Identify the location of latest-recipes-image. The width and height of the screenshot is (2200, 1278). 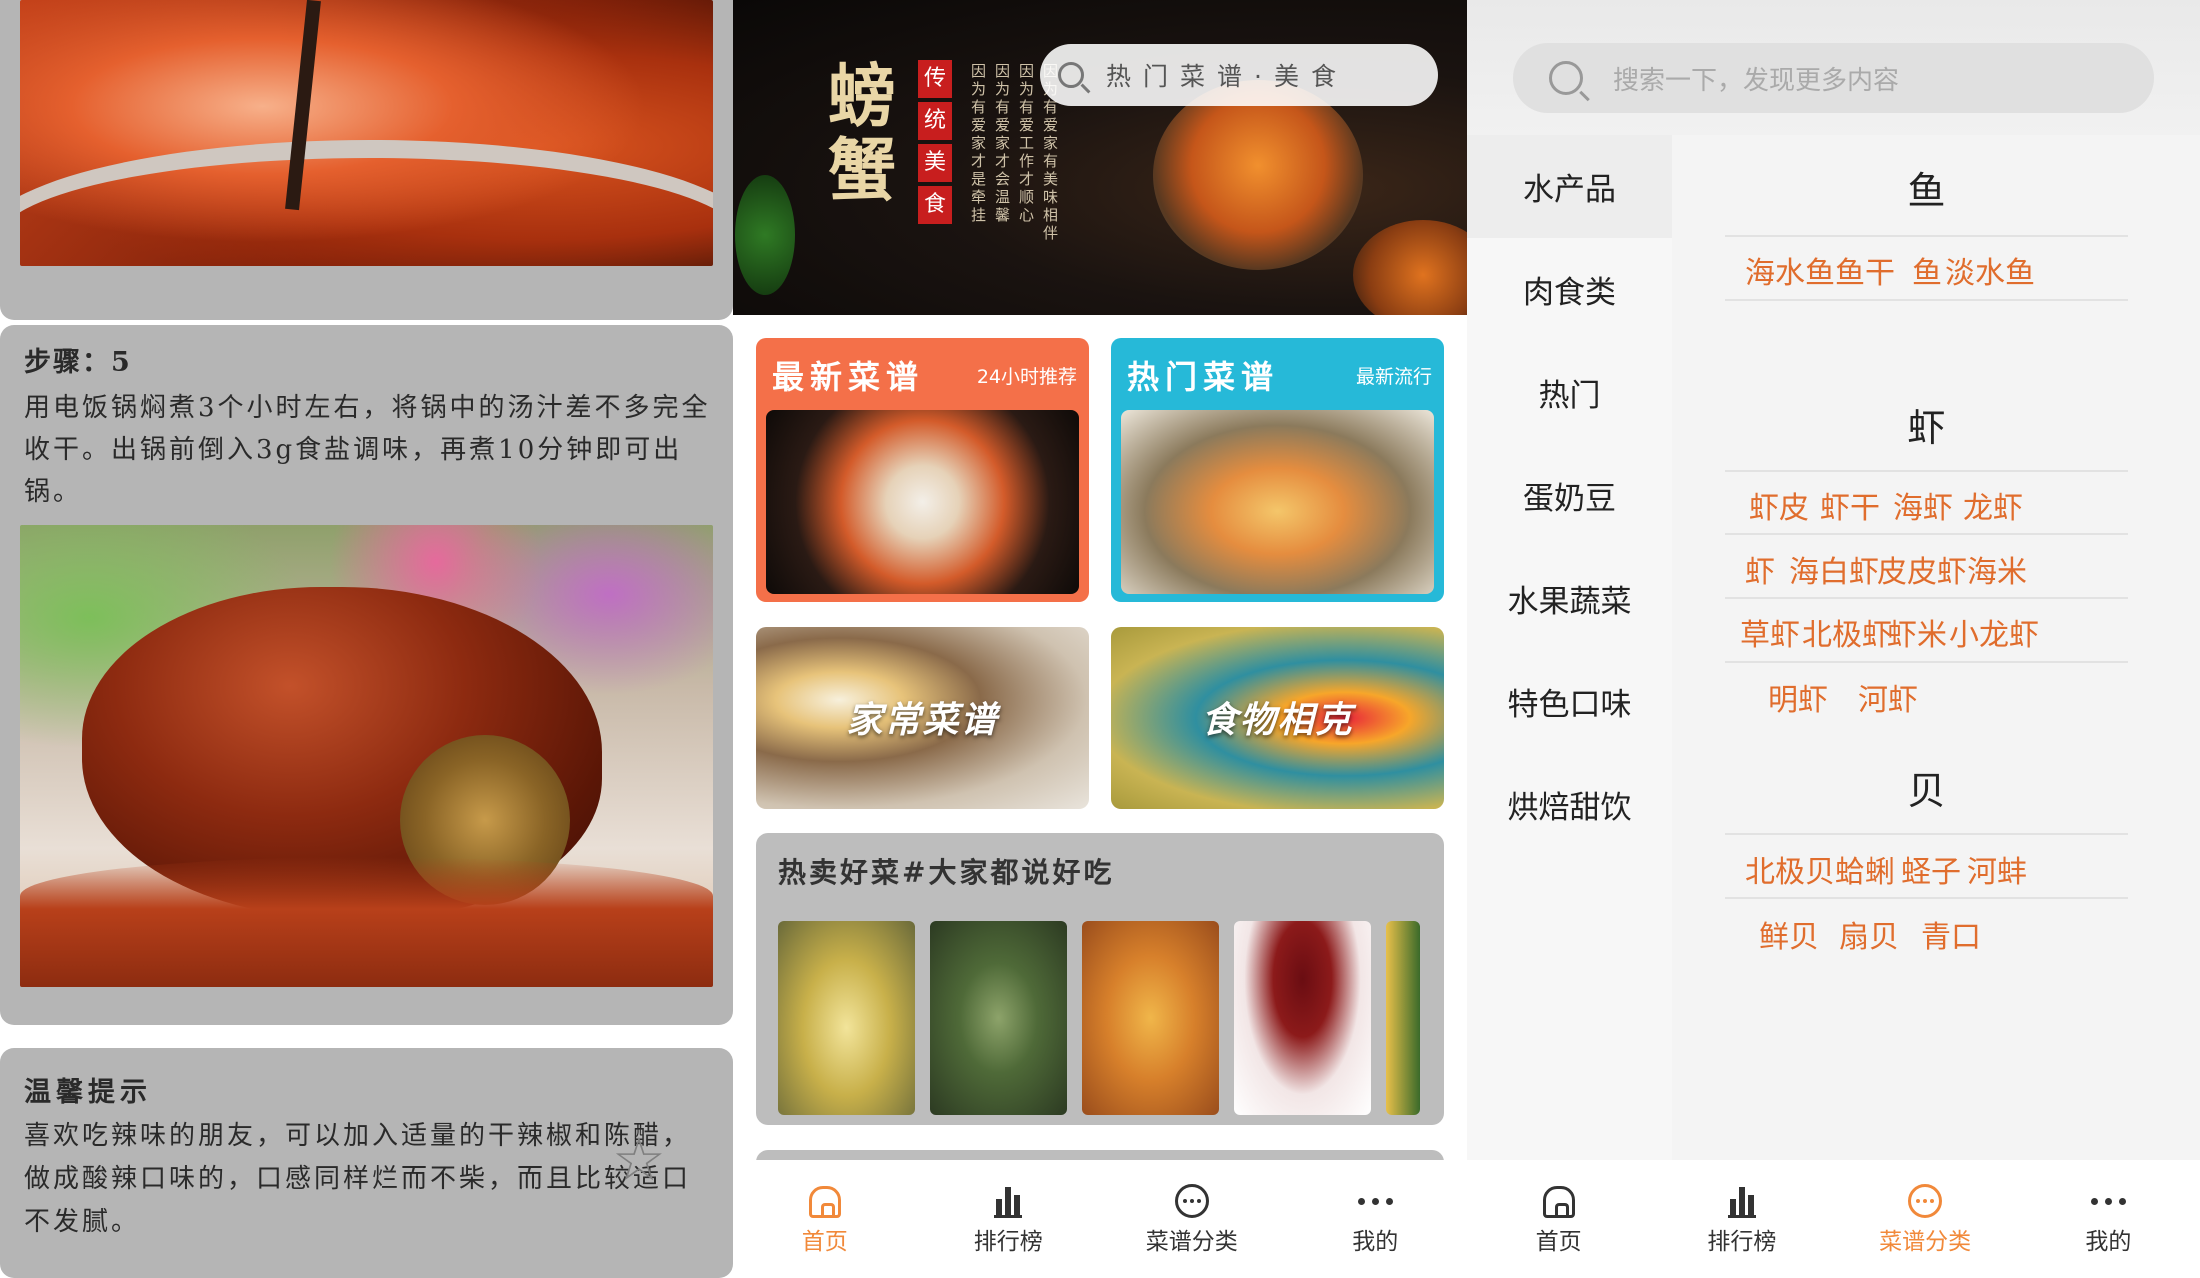
(922, 502).